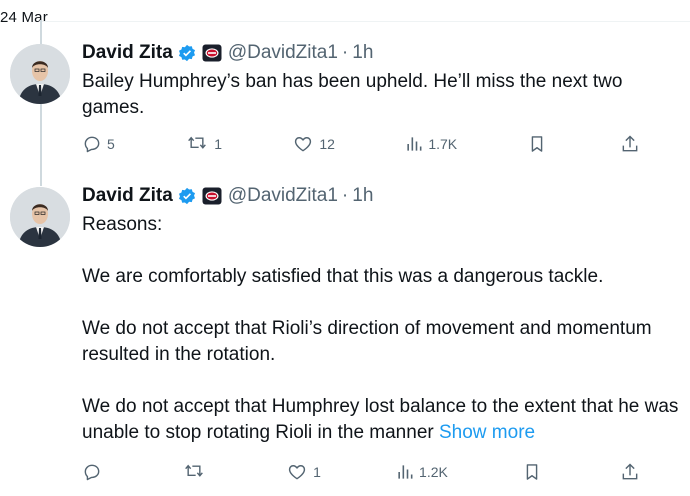 The width and height of the screenshot is (690, 496). Describe the element at coordinates (317, 472) in the screenshot. I see `like-count: 1` at that location.